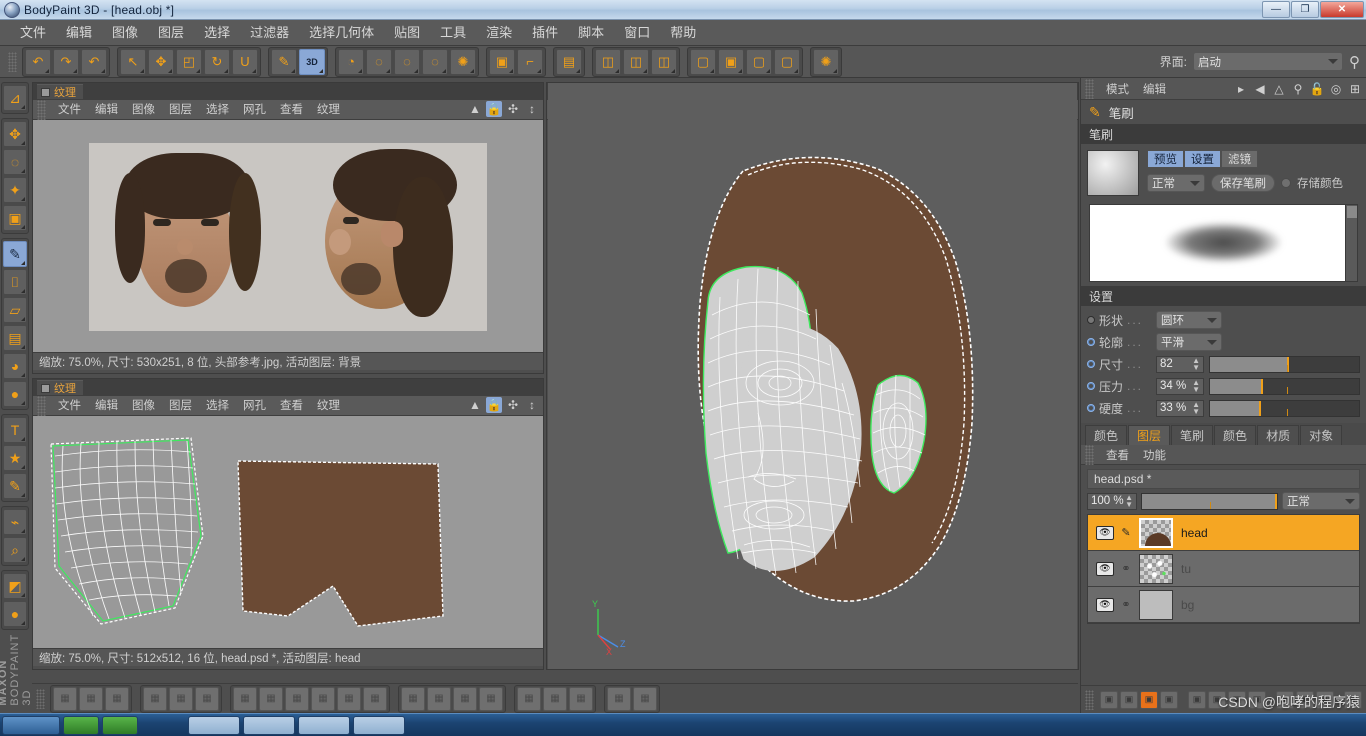 This screenshot has height=736, width=1366. What do you see at coordinates (1180, 364) in the screenshot?
I see `setting-field-尺寸: 82 ▲ ▼` at bounding box center [1180, 364].